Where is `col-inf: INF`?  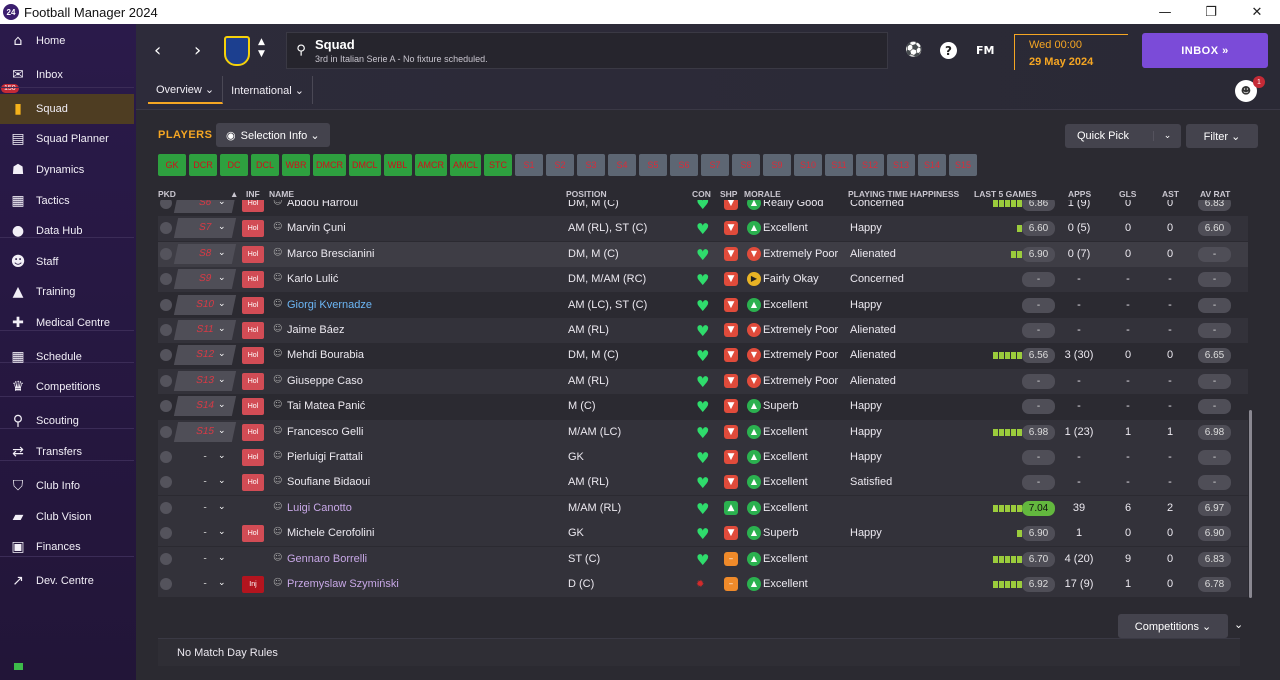
col-inf: INF is located at coordinates (253, 194).